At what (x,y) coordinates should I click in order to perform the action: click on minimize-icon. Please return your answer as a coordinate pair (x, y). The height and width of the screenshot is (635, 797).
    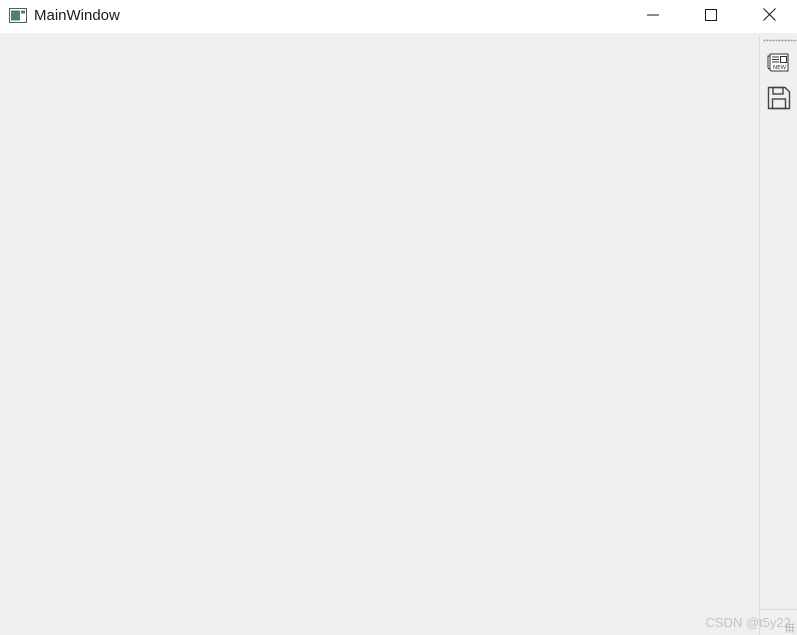
    Looking at the image, I should click on (653, 17).